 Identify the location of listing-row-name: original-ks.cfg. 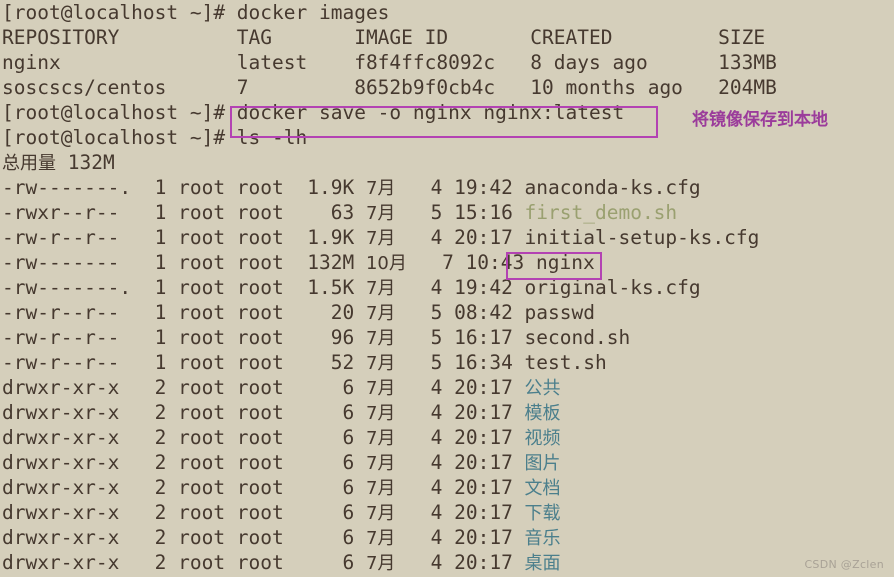
(612, 287).